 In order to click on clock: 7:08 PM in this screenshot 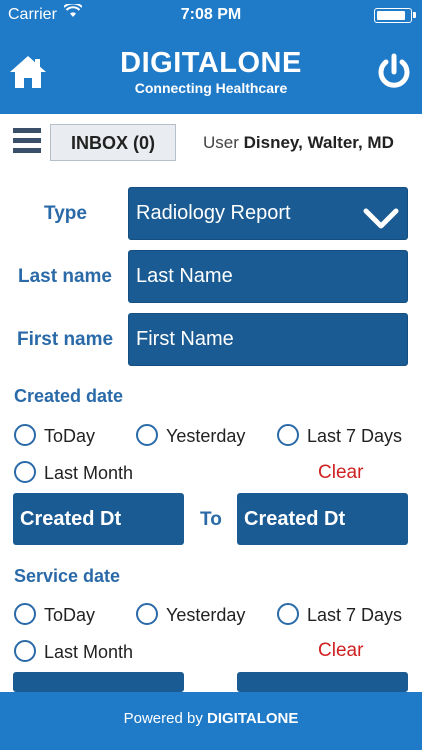, I will do `click(211, 14)`.